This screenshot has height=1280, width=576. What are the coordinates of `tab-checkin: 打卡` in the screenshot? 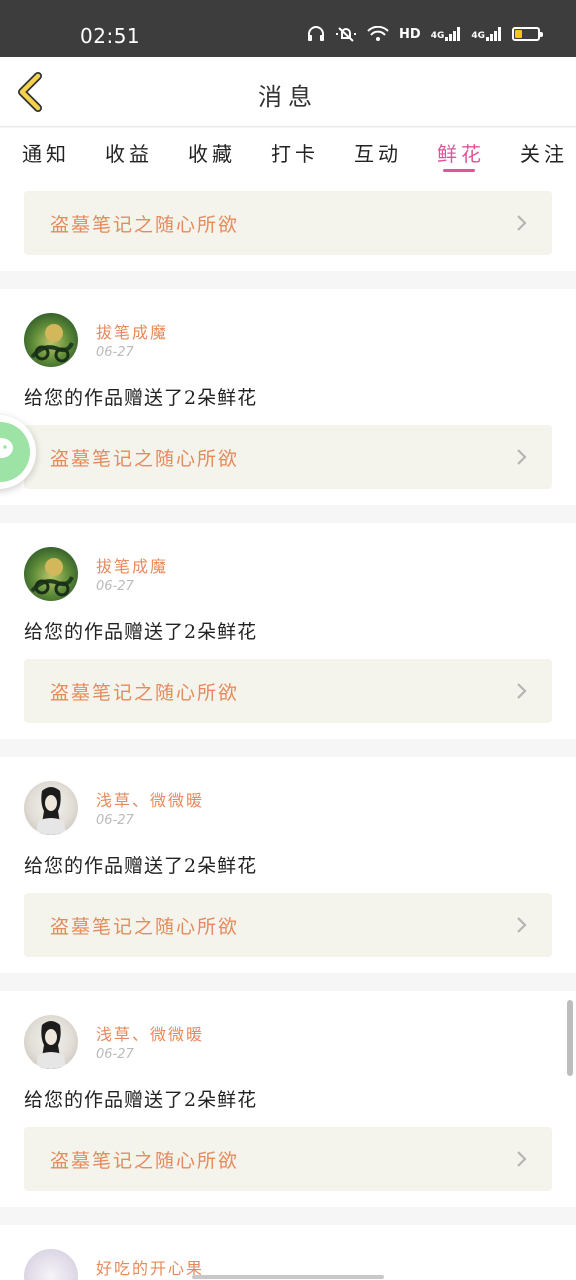 It's located at (295, 153).